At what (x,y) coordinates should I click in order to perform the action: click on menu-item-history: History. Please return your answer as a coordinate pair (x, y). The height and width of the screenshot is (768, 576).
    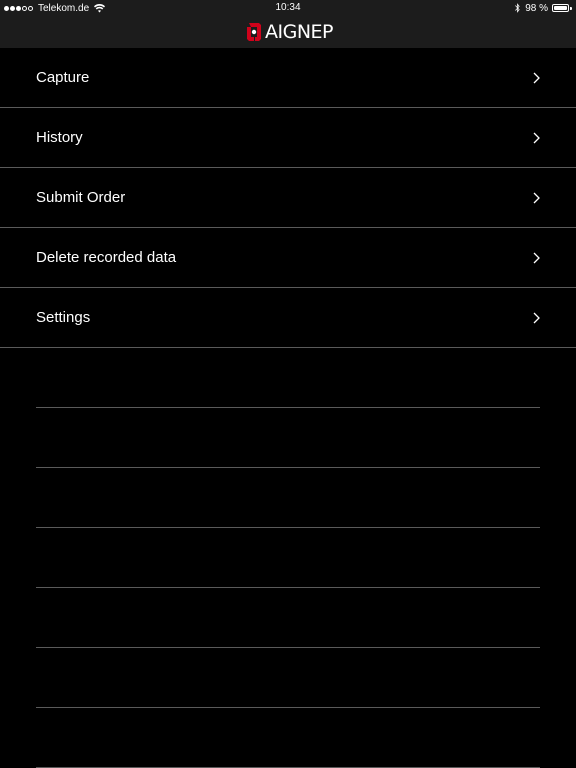
    Looking at the image, I should click on (288, 138).